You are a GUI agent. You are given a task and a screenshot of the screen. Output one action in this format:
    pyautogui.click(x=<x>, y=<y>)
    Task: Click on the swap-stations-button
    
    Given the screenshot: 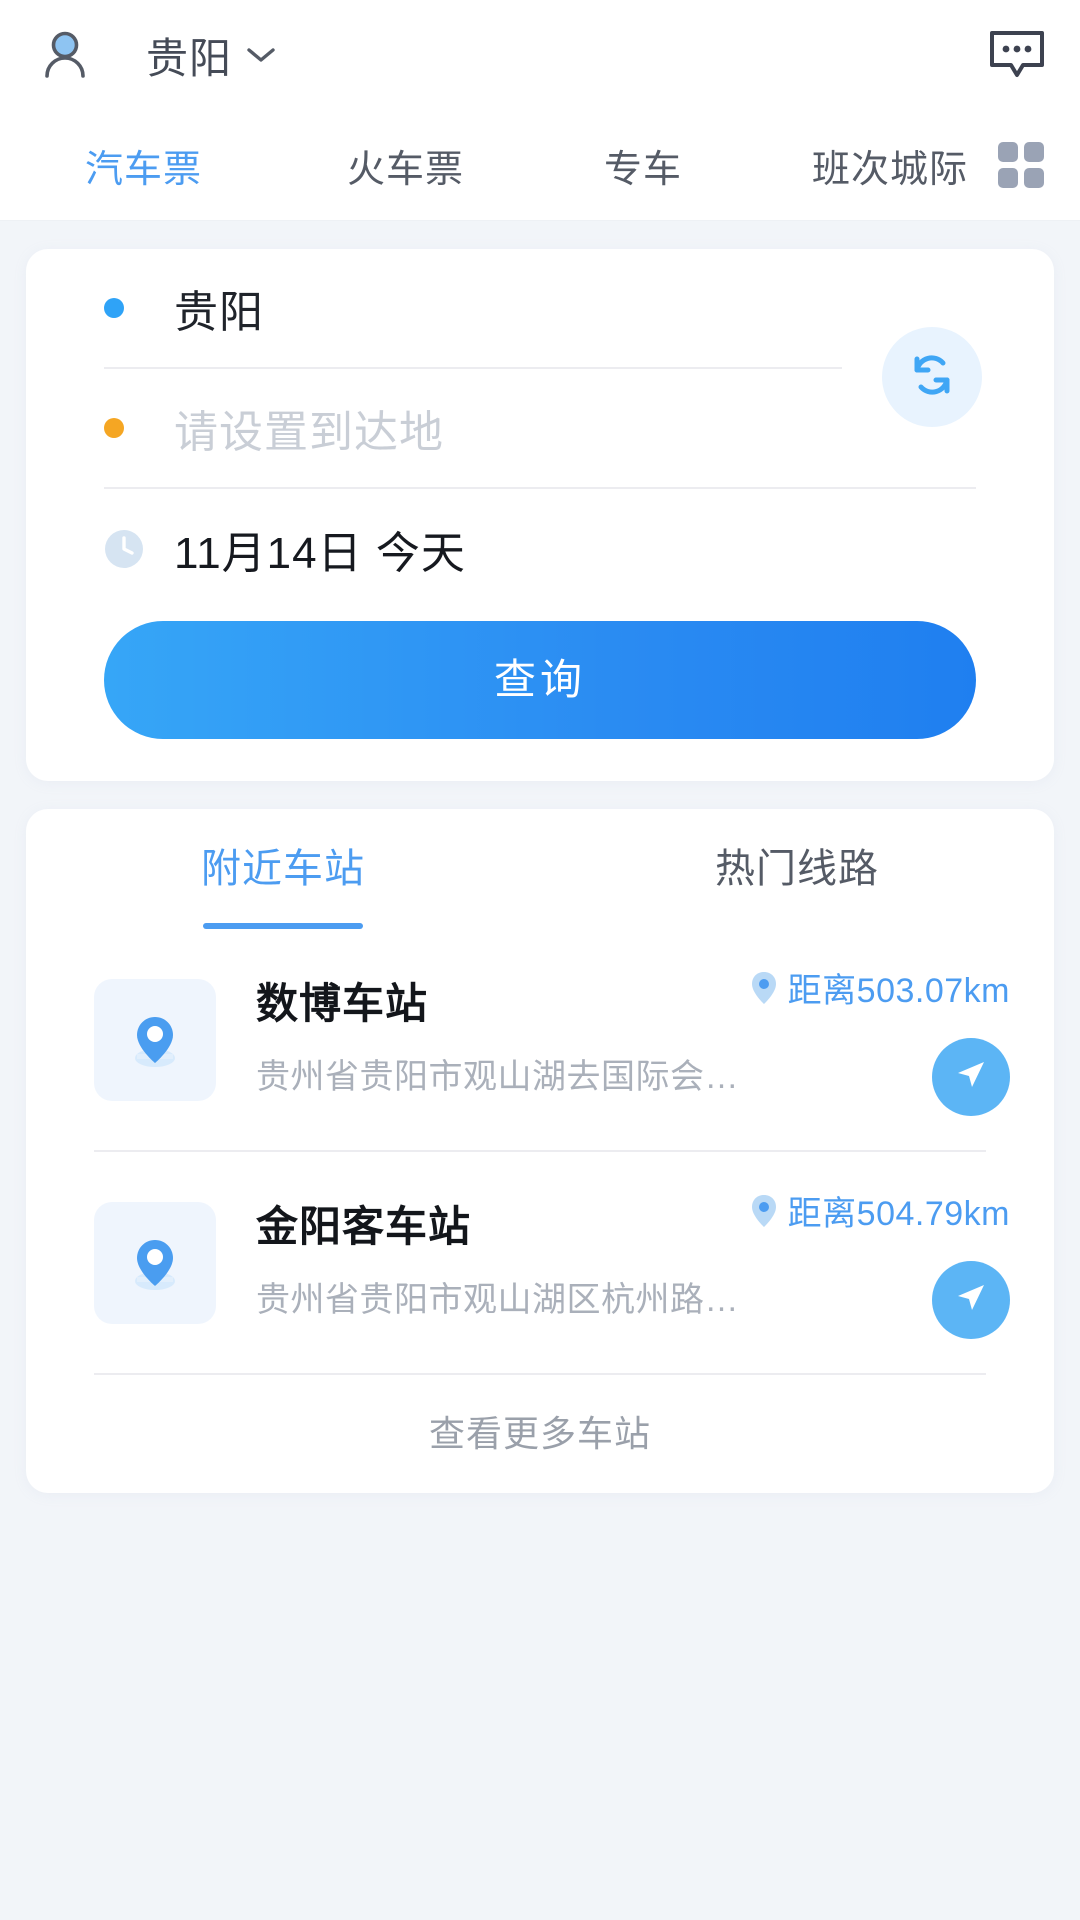 What is the action you would take?
    pyautogui.click(x=932, y=377)
    